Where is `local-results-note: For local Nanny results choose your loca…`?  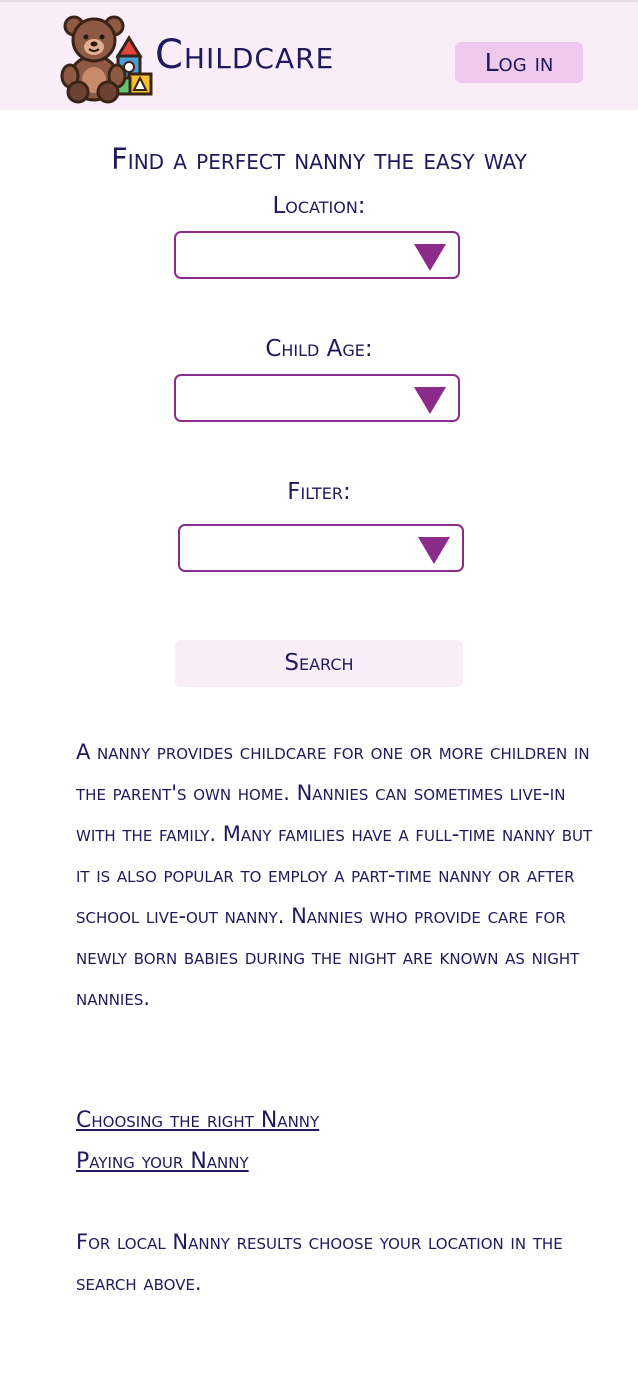 local-results-note: For local Nanny results choose your loca… is located at coordinates (319, 1262).